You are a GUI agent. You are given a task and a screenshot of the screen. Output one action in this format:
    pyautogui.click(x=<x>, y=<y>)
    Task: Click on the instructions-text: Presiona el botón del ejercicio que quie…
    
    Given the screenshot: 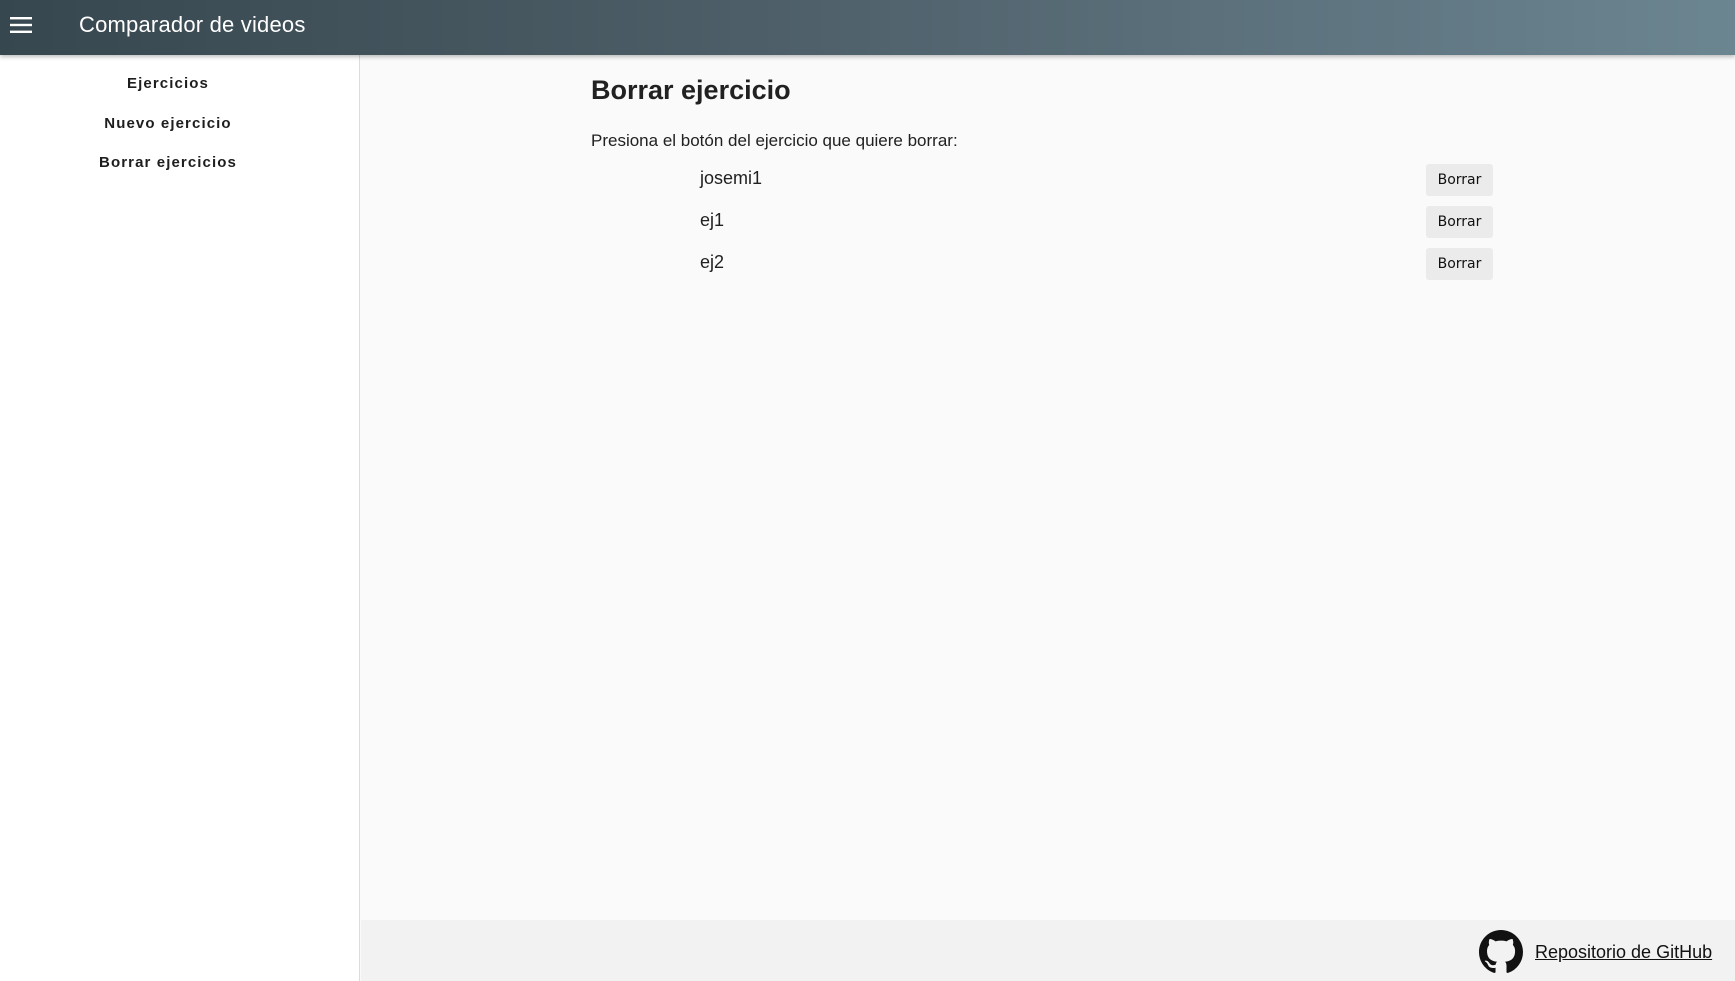 What is the action you would take?
    pyautogui.click(x=774, y=140)
    